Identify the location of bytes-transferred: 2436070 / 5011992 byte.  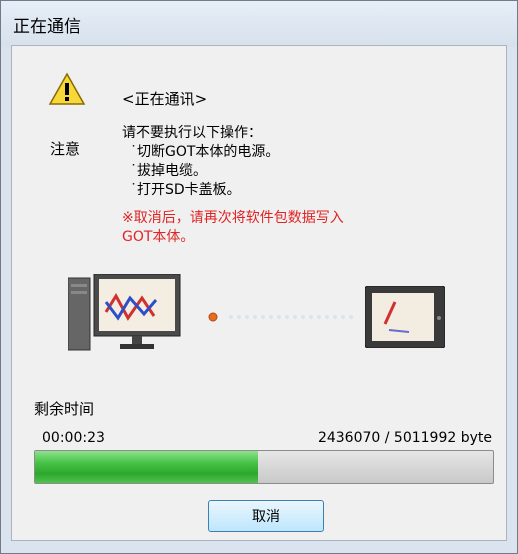
(404, 438).